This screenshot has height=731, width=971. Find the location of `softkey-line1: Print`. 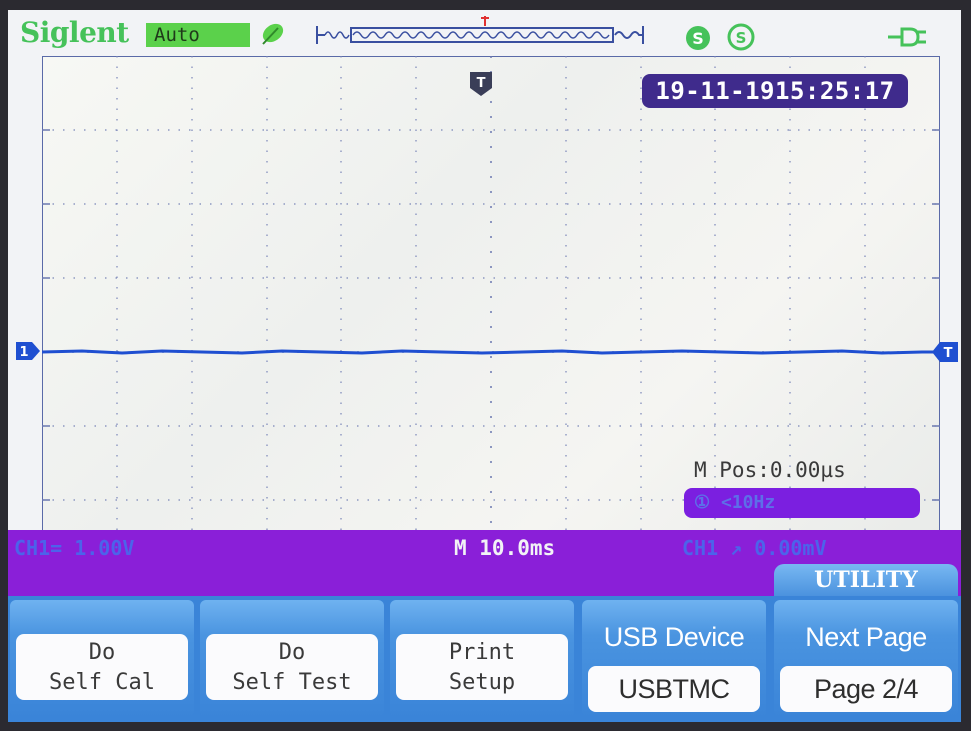

softkey-line1: Print is located at coordinates (482, 652).